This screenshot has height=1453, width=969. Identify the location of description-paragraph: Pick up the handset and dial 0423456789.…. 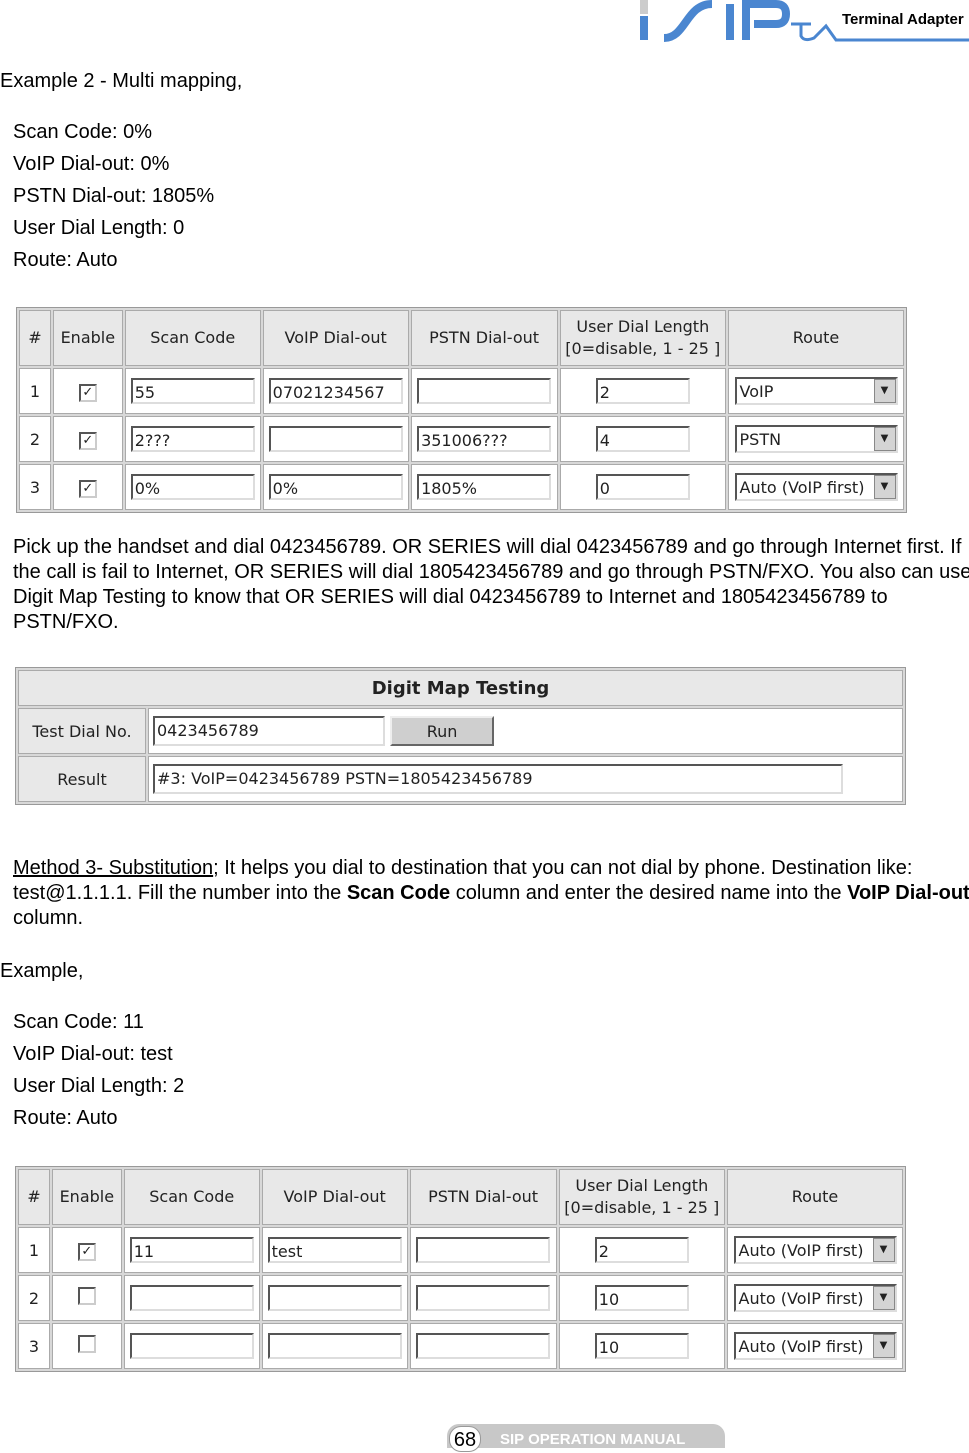
(491, 584).